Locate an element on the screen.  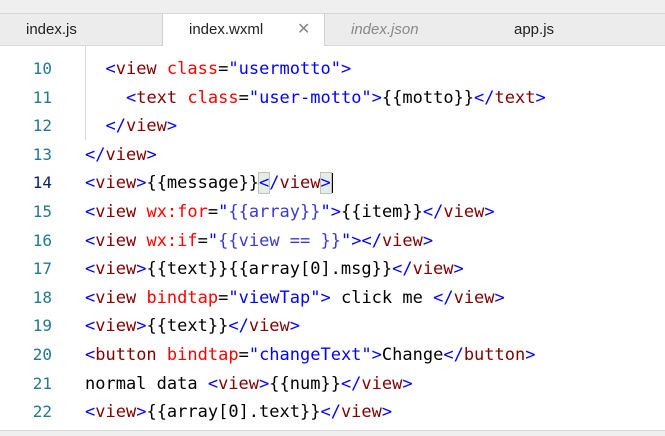
code-token: click me is located at coordinates (382, 297).